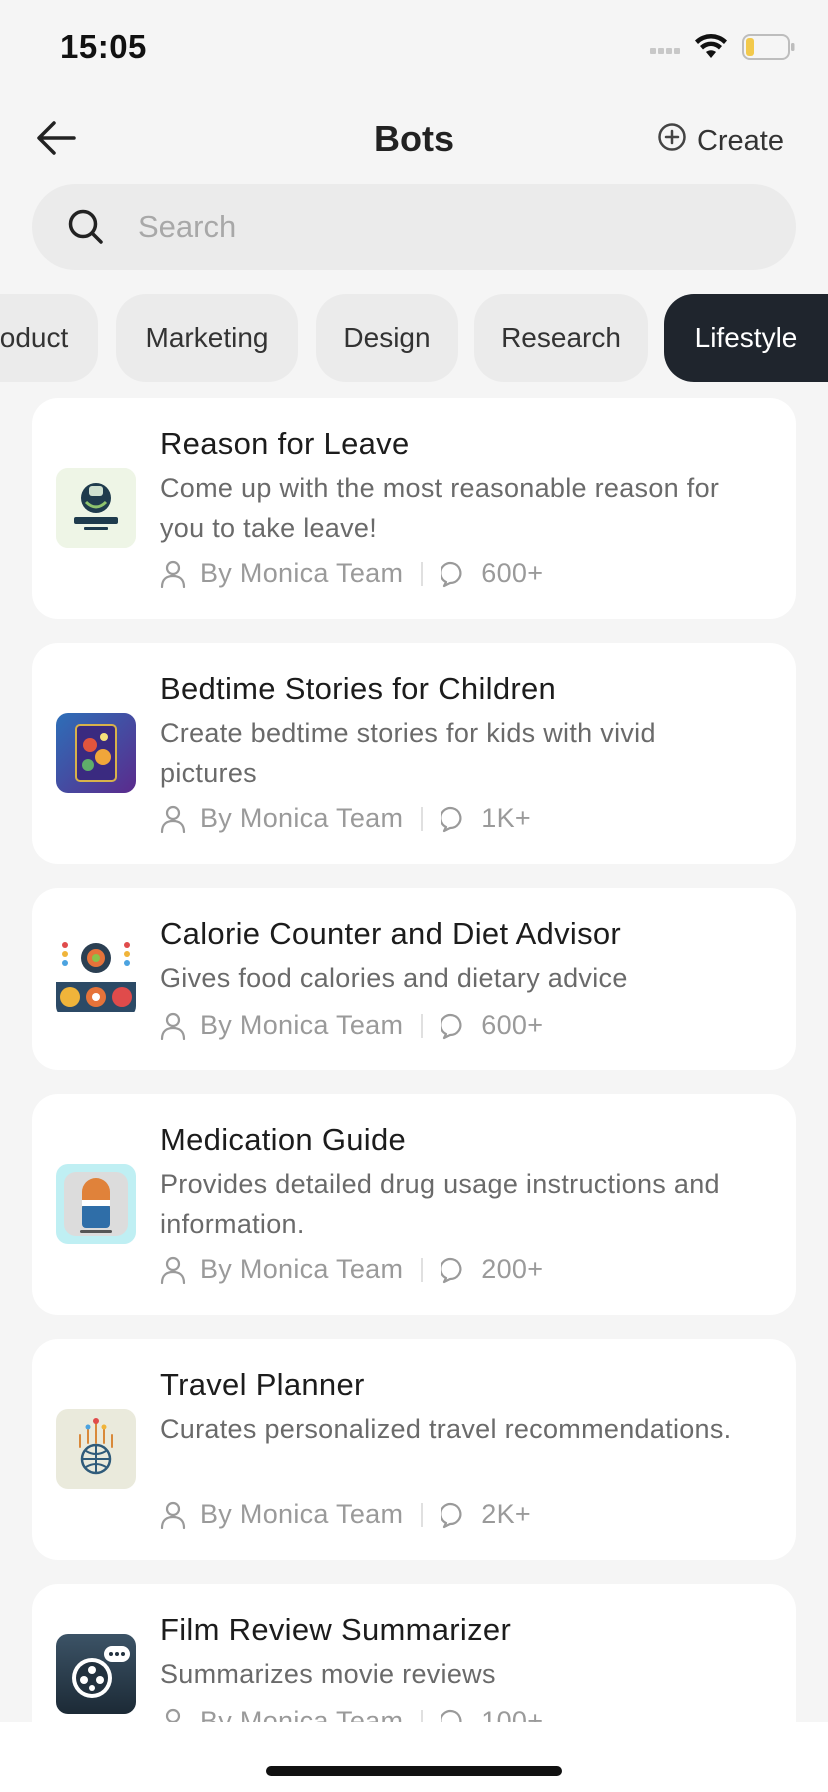  I want to click on tab-design-label: Design, so click(387, 337).